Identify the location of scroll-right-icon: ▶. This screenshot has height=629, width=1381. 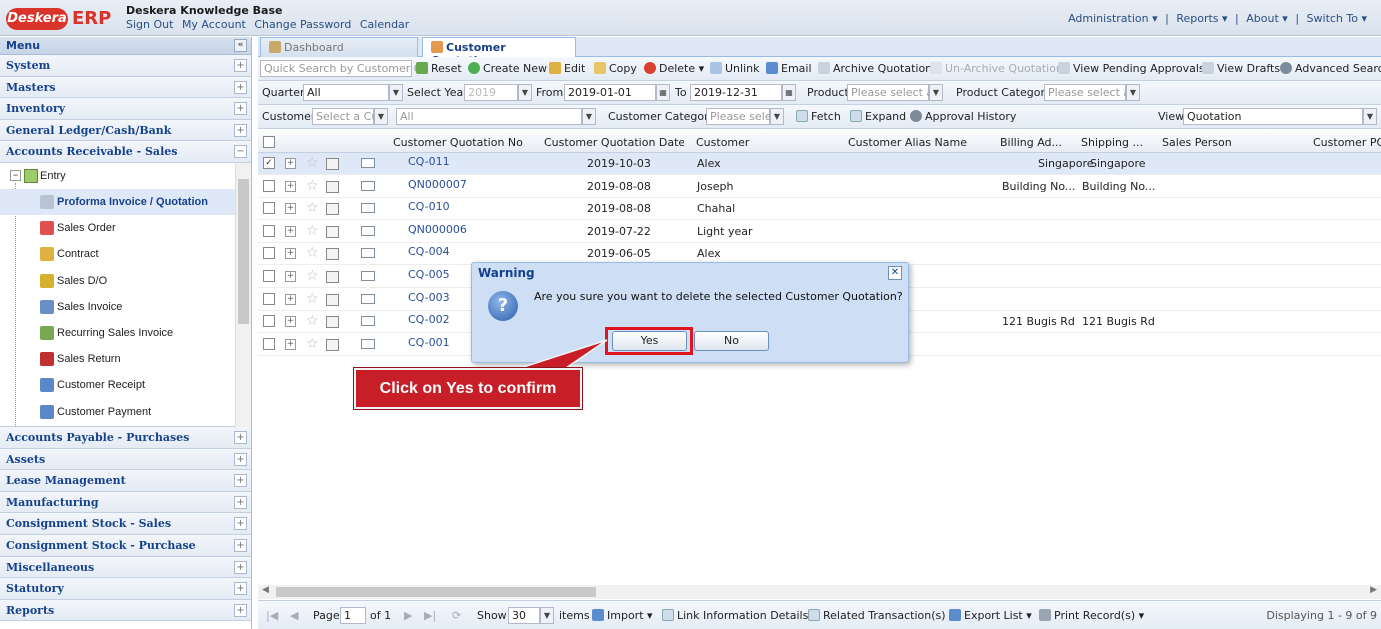
(1373, 590).